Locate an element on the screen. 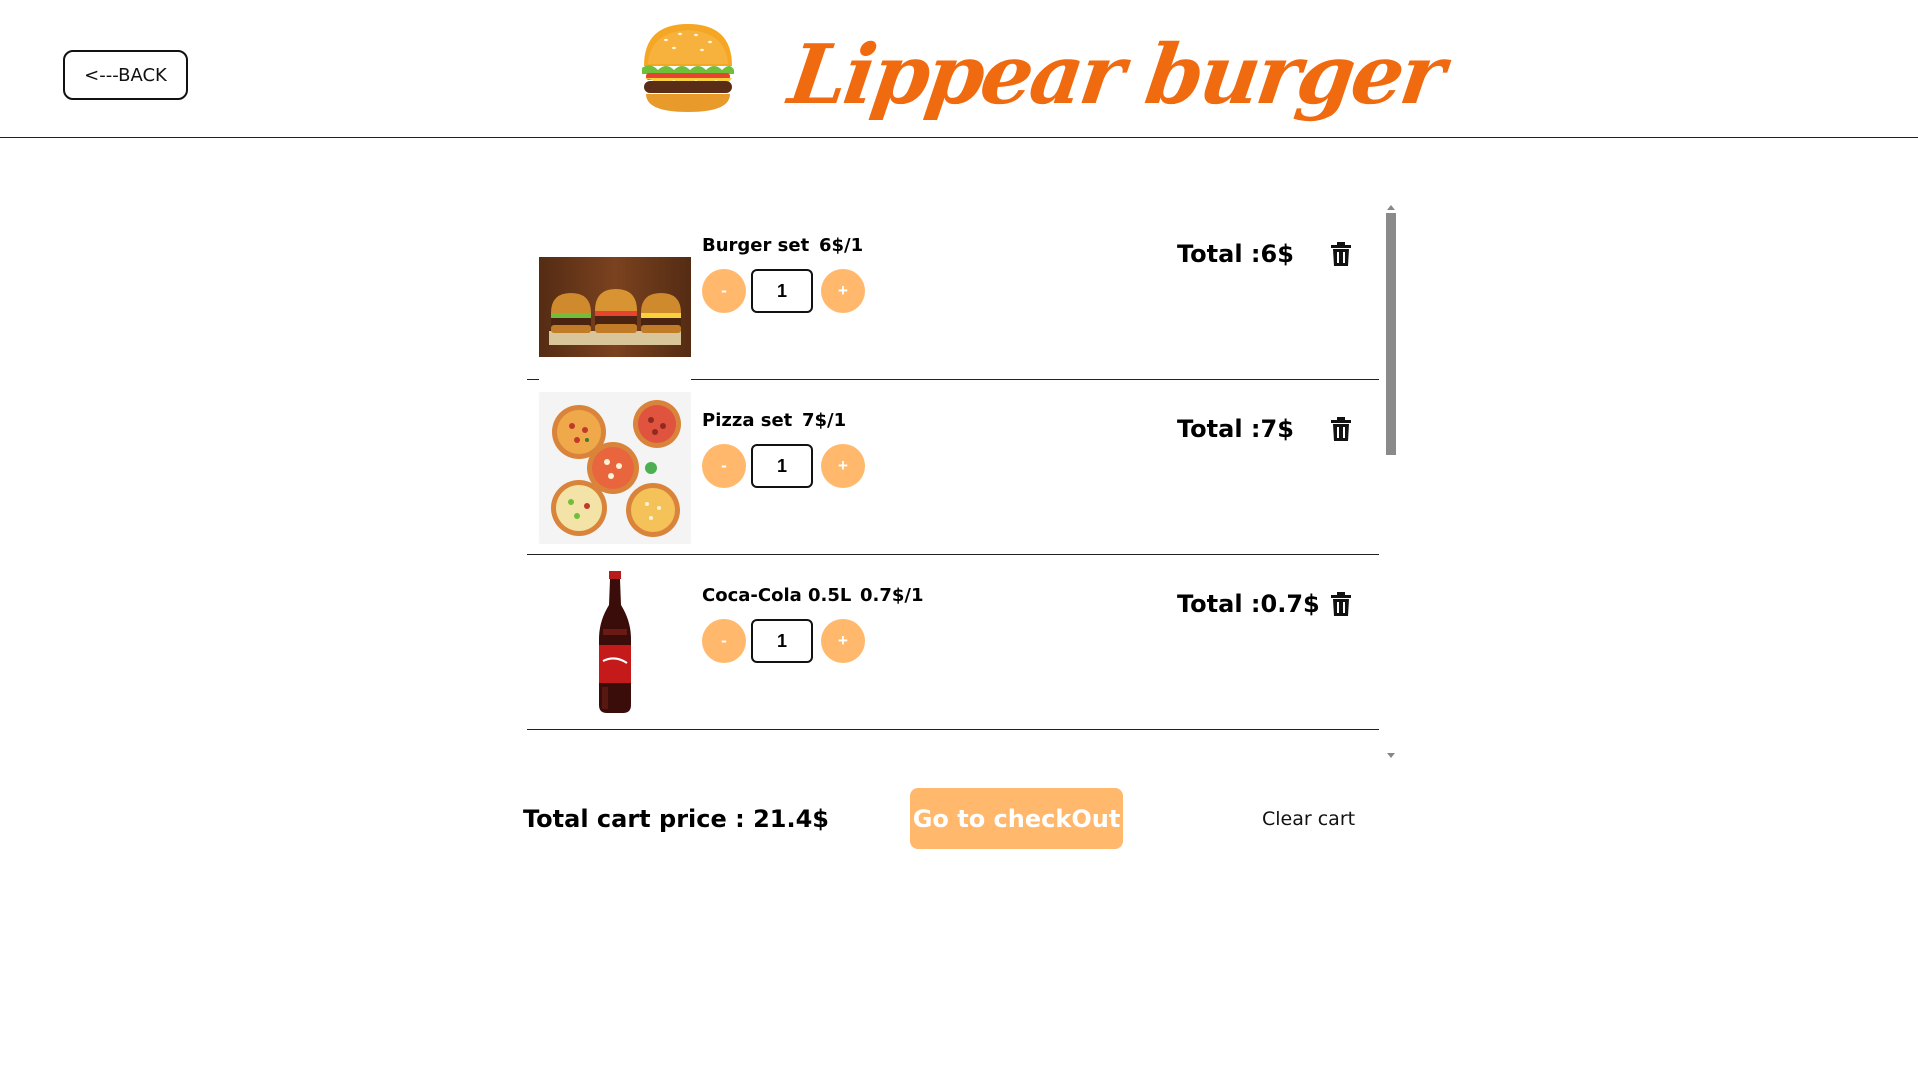  burger-set-image is located at coordinates (615, 307).